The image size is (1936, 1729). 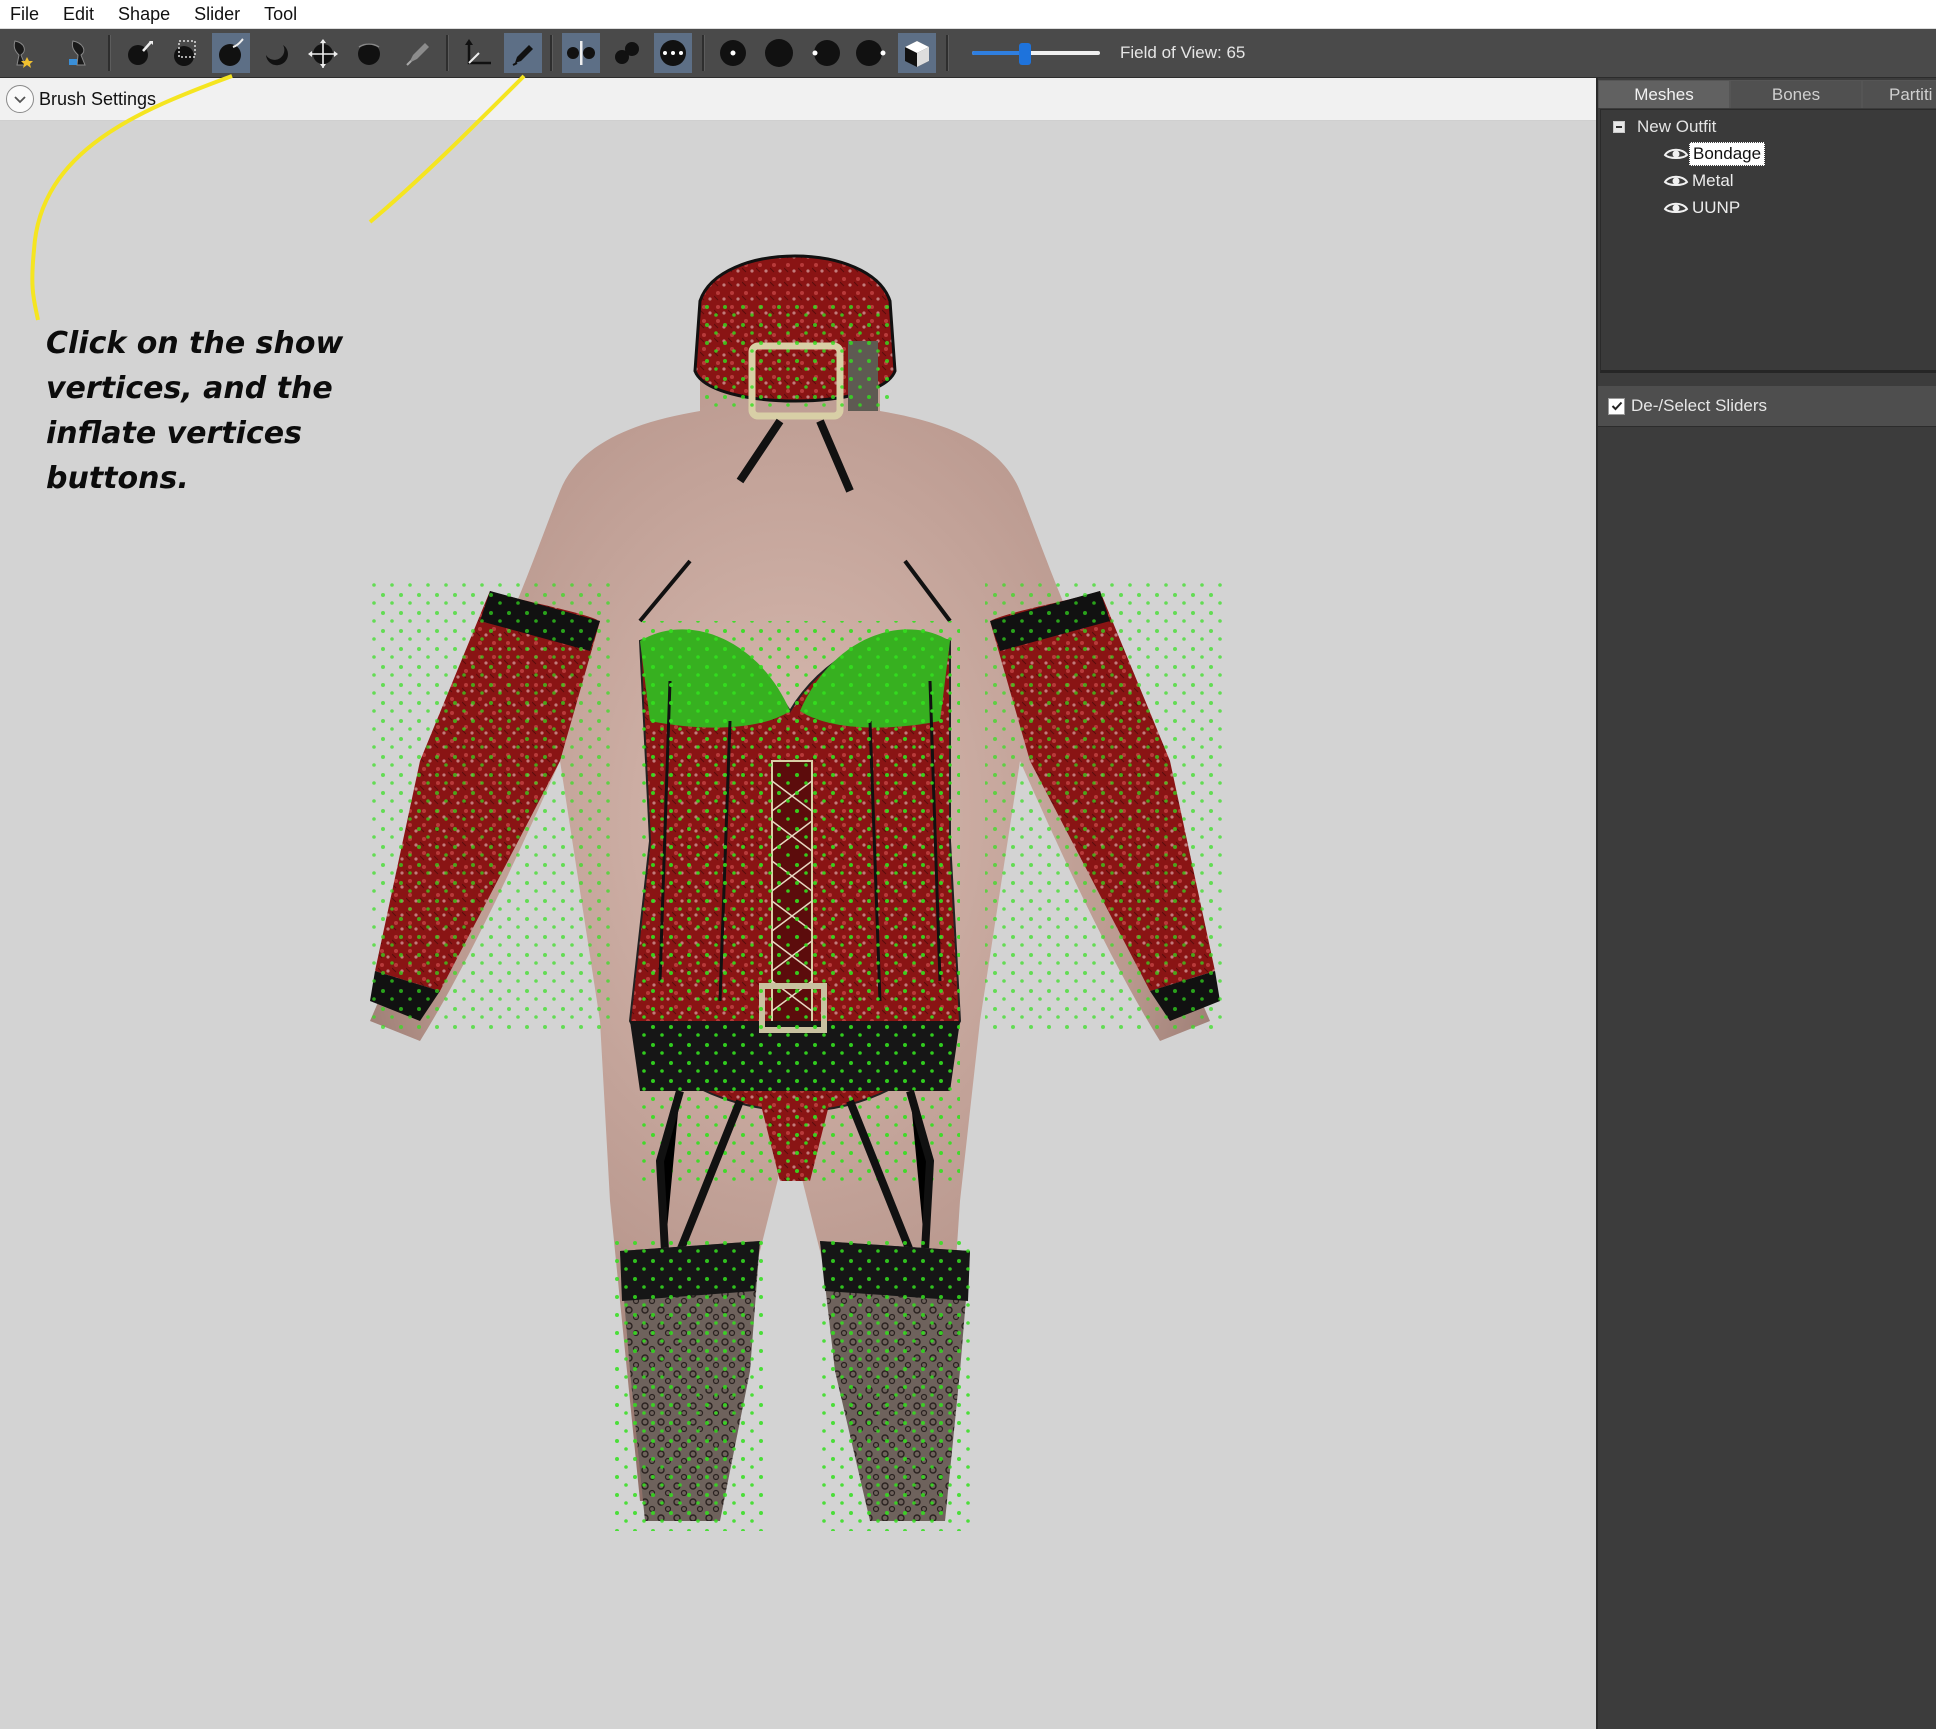 I want to click on slider-fill, so click(x=998, y=53).